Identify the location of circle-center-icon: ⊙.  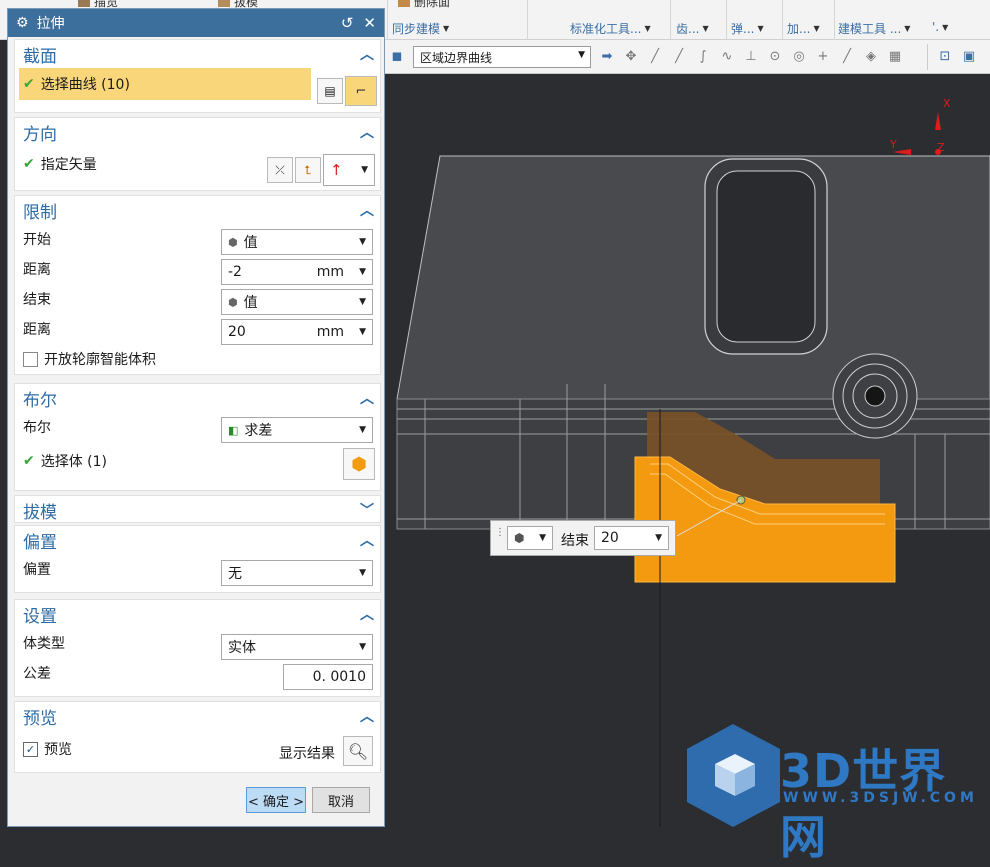
(775, 57).